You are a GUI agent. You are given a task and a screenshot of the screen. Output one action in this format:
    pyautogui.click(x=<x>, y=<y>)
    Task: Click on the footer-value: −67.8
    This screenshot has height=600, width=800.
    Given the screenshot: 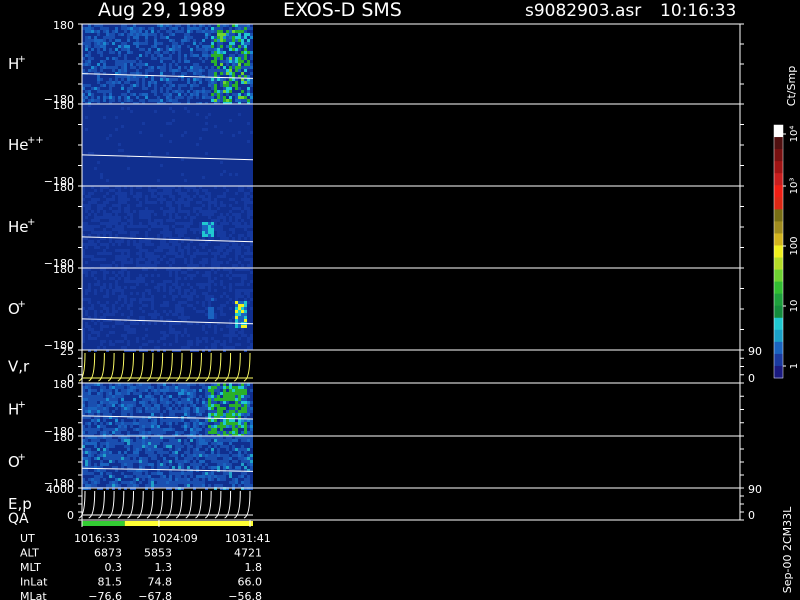 What is the action you would take?
    pyautogui.click(x=155, y=595)
    